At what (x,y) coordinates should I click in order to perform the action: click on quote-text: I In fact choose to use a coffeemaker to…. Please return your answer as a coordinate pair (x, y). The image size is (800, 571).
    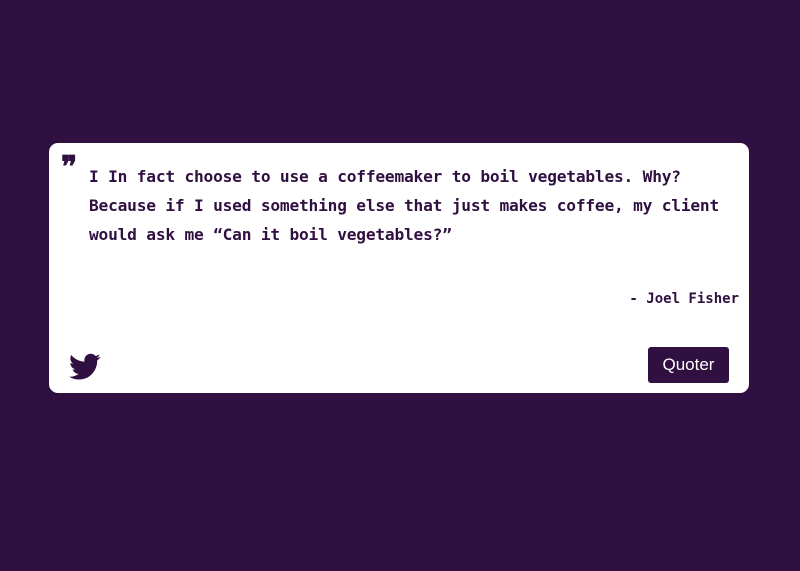
    Looking at the image, I should click on (404, 205).